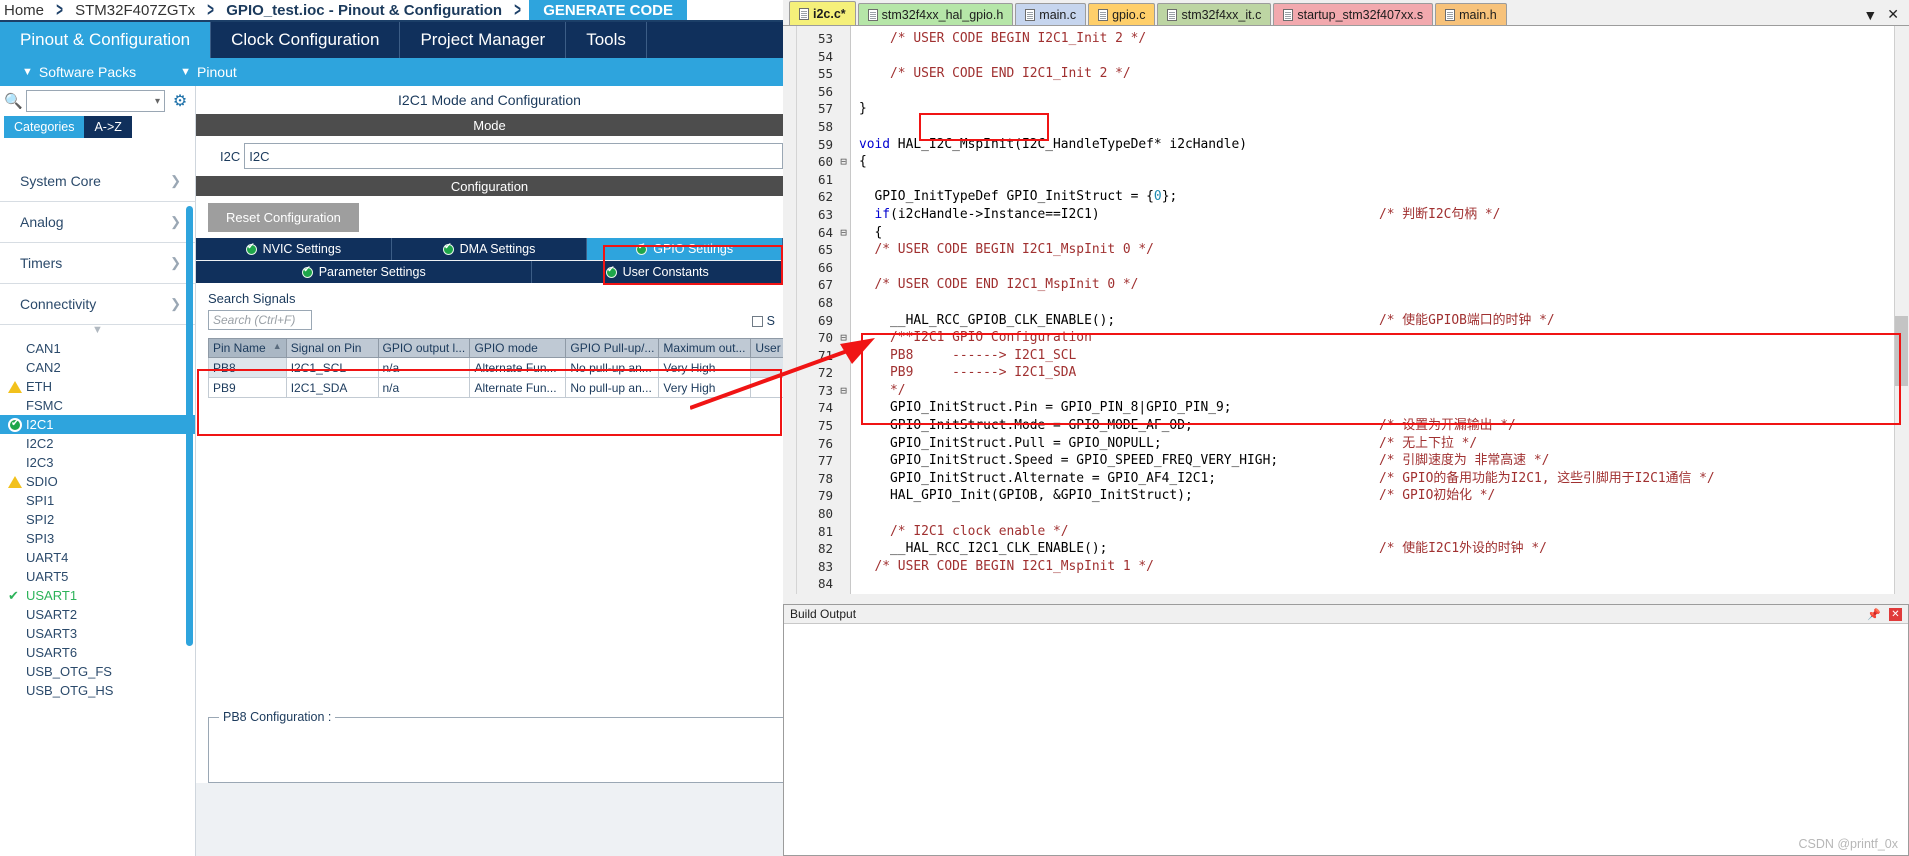  I want to click on tab-dma-settings: DMA Settings, so click(490, 249).